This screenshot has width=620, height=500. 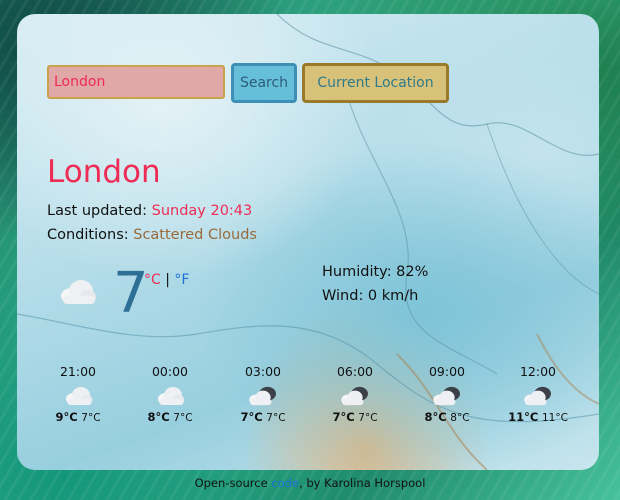 I want to click on celsius-link: °C, so click(x=152, y=280).